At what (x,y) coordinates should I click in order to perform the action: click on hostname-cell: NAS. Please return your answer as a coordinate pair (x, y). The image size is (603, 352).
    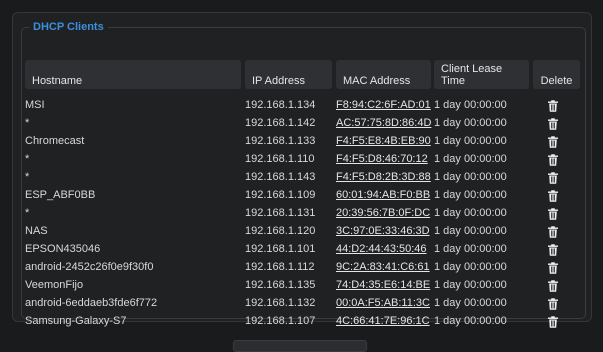
    Looking at the image, I should click on (36, 231).